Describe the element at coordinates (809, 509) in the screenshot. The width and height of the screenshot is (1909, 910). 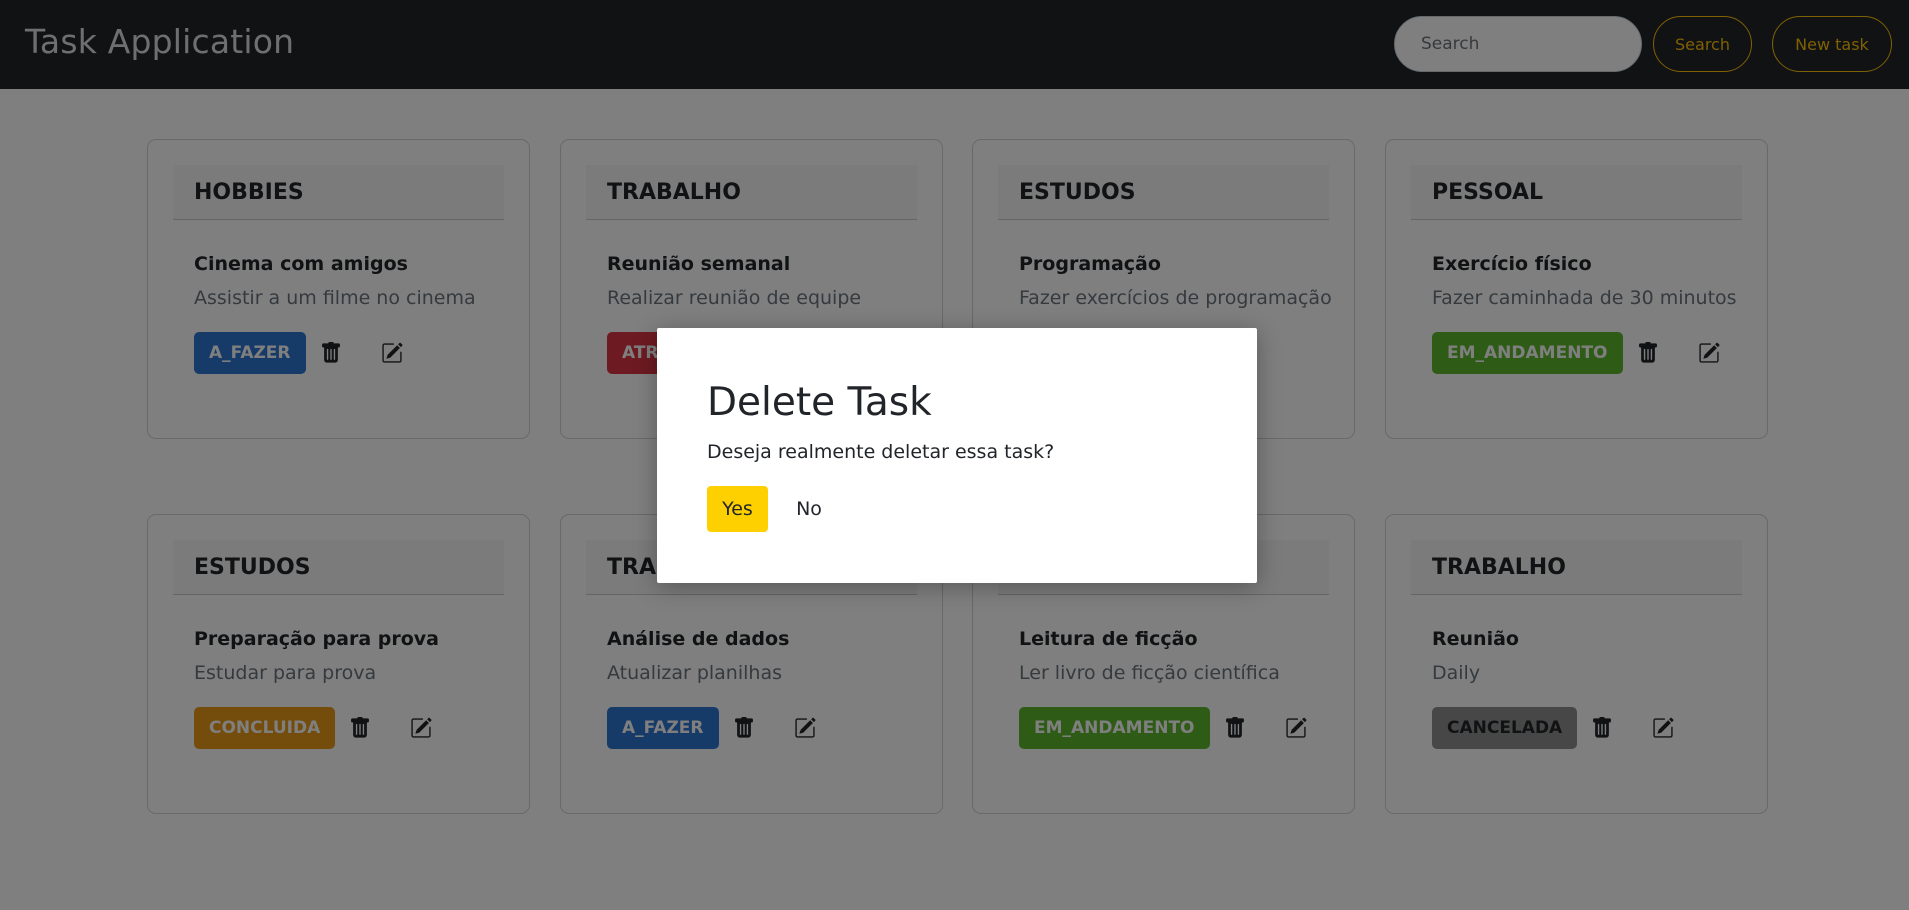
I see `confirm-no-button: No` at that location.